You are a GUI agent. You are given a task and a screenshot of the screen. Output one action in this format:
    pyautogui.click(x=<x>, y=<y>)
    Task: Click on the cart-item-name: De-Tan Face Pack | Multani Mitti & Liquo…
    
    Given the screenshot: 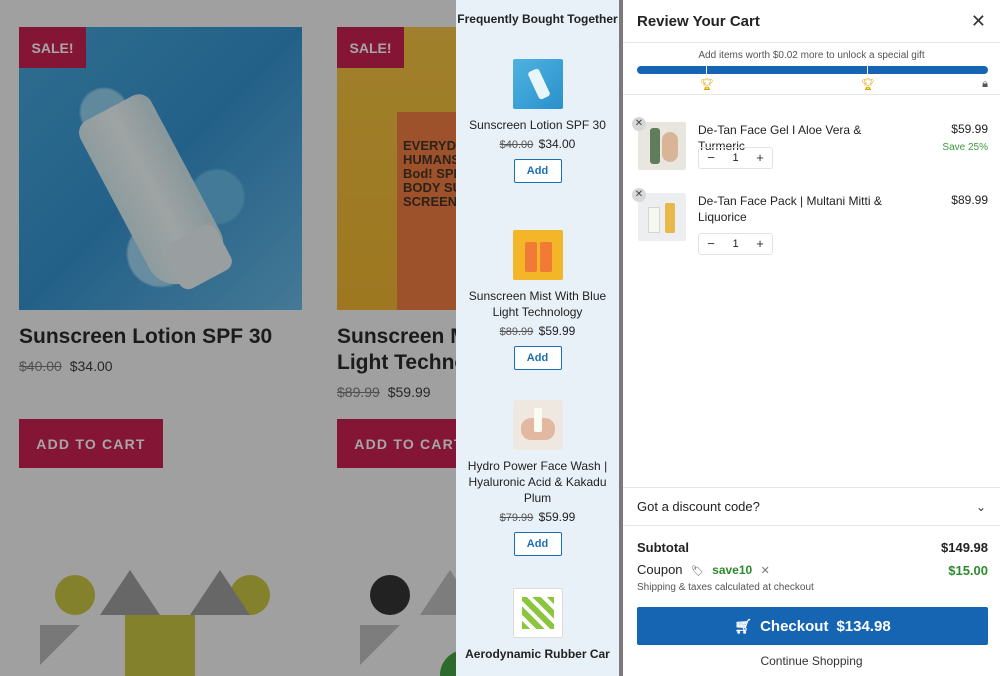 What is the action you would take?
    pyautogui.click(x=798, y=209)
    